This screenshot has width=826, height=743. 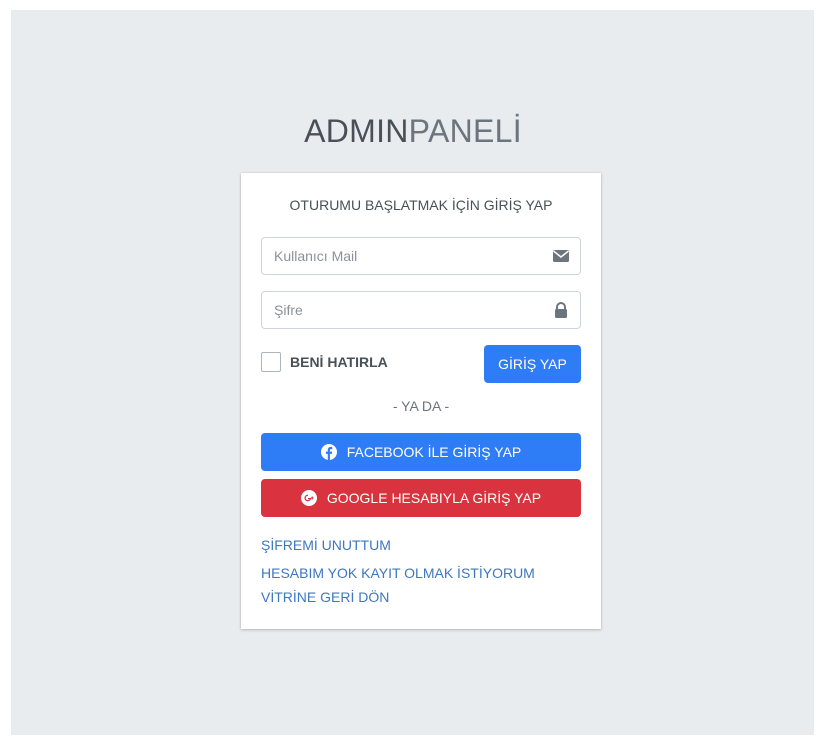 I want to click on facebook-icon, so click(x=328, y=452).